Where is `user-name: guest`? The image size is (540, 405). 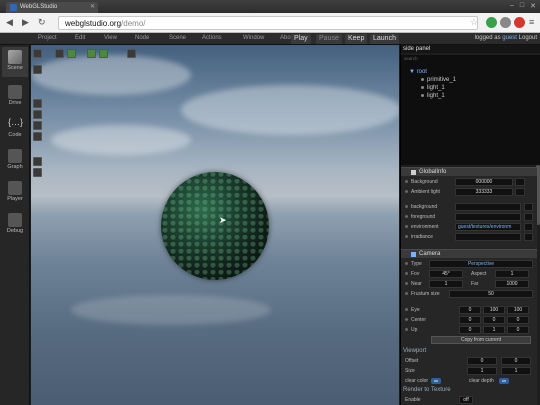
user-name: guest is located at coordinates (509, 38).